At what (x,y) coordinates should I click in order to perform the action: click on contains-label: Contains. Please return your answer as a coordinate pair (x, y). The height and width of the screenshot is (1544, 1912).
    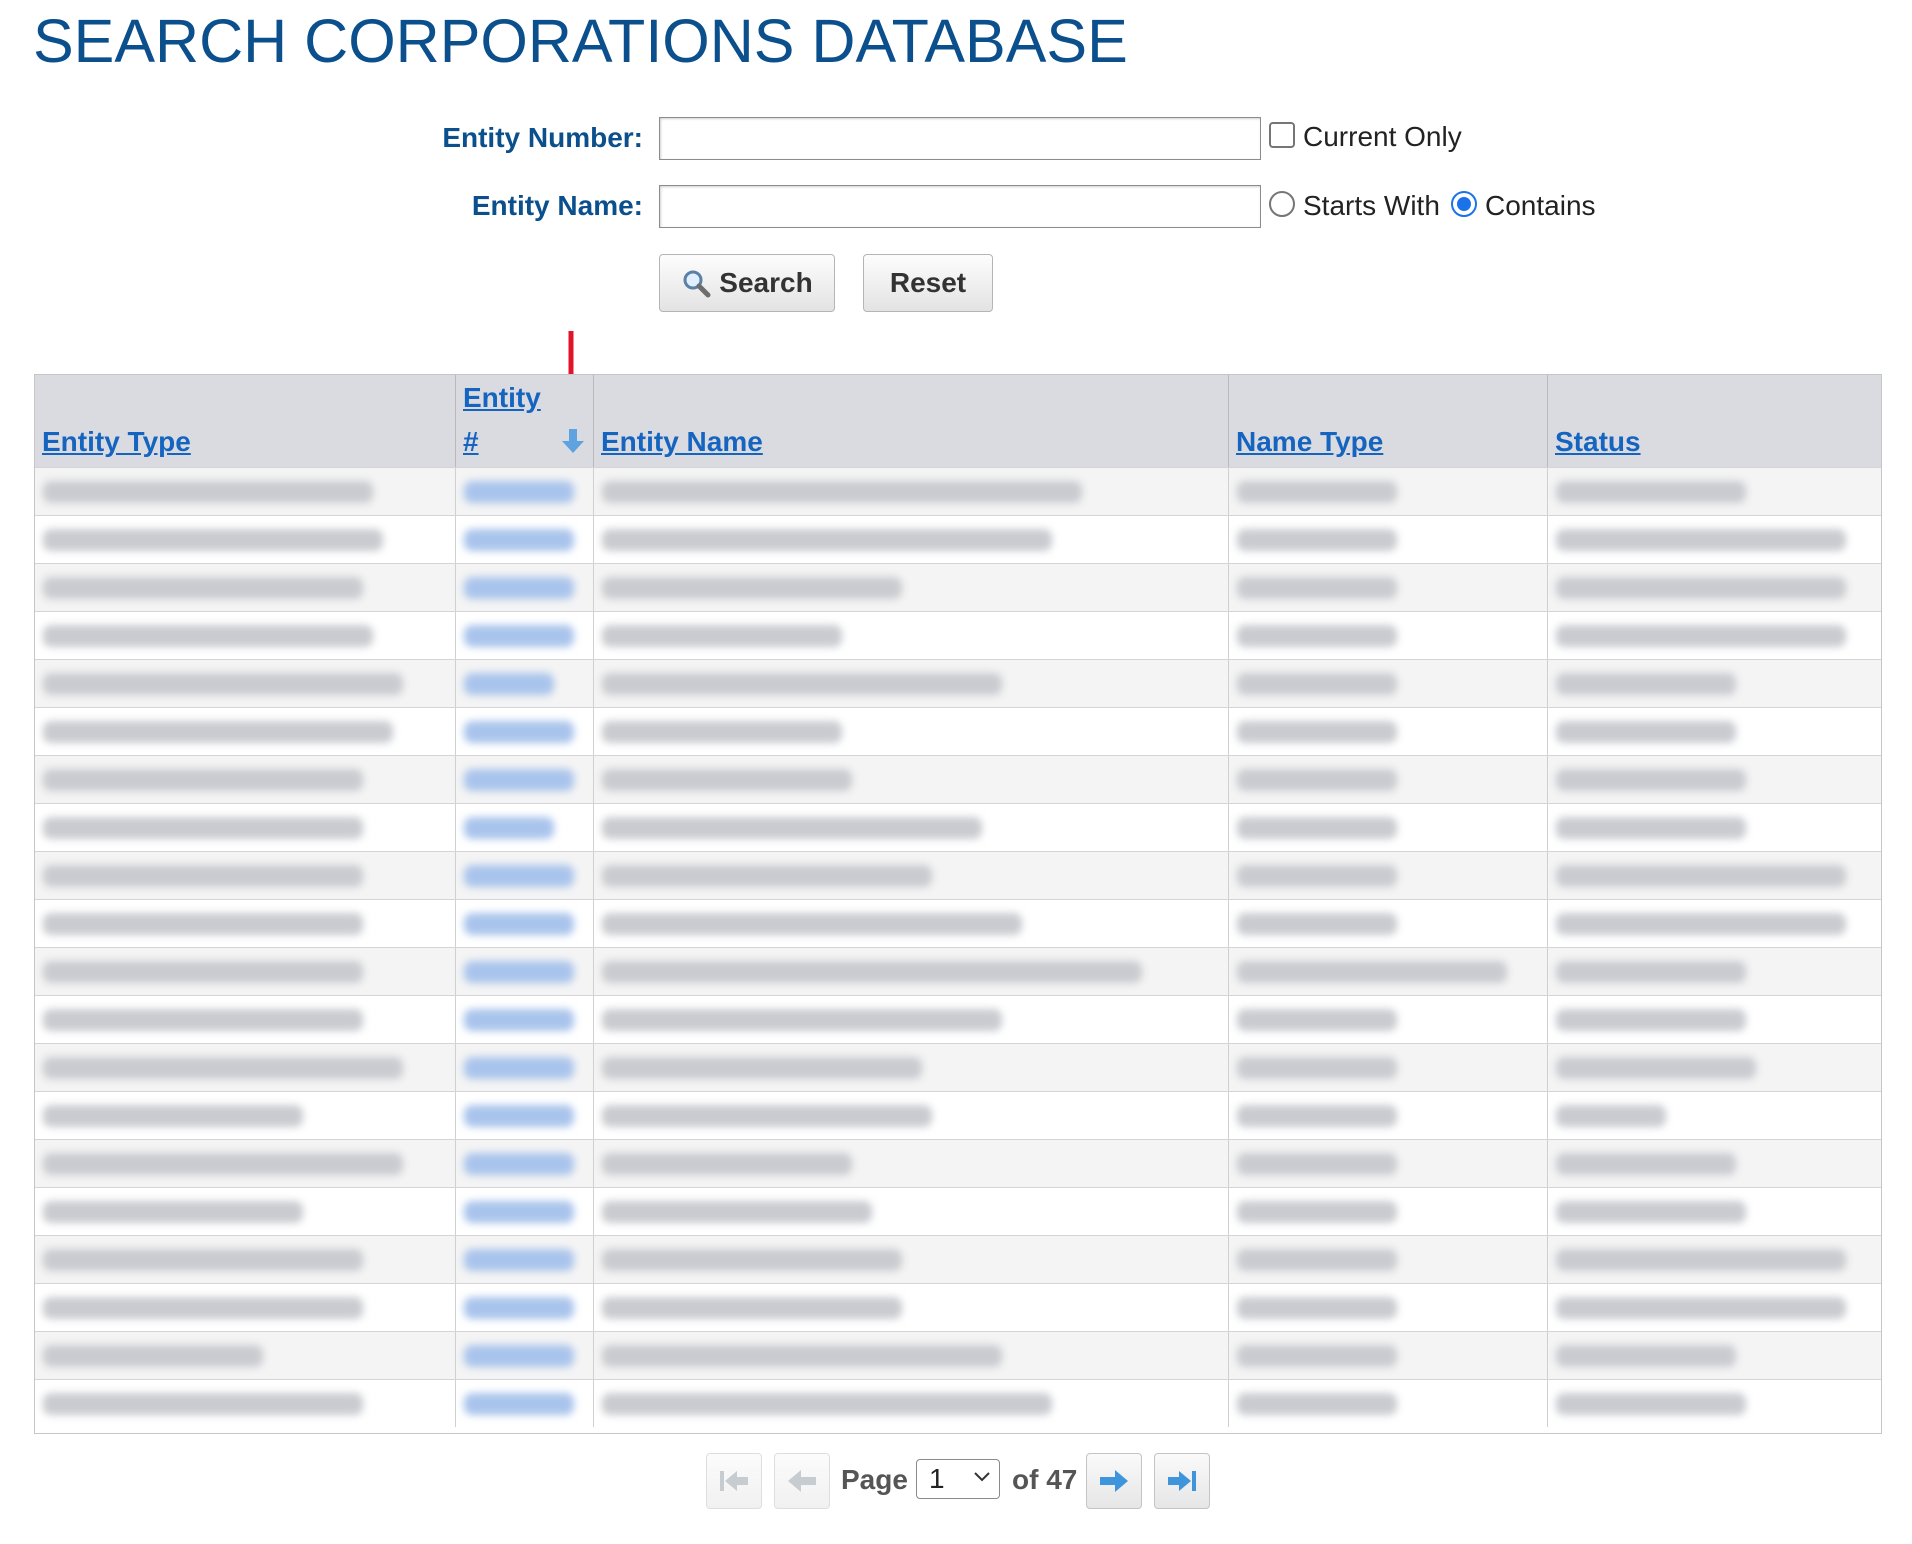
    Looking at the image, I should click on (1540, 206).